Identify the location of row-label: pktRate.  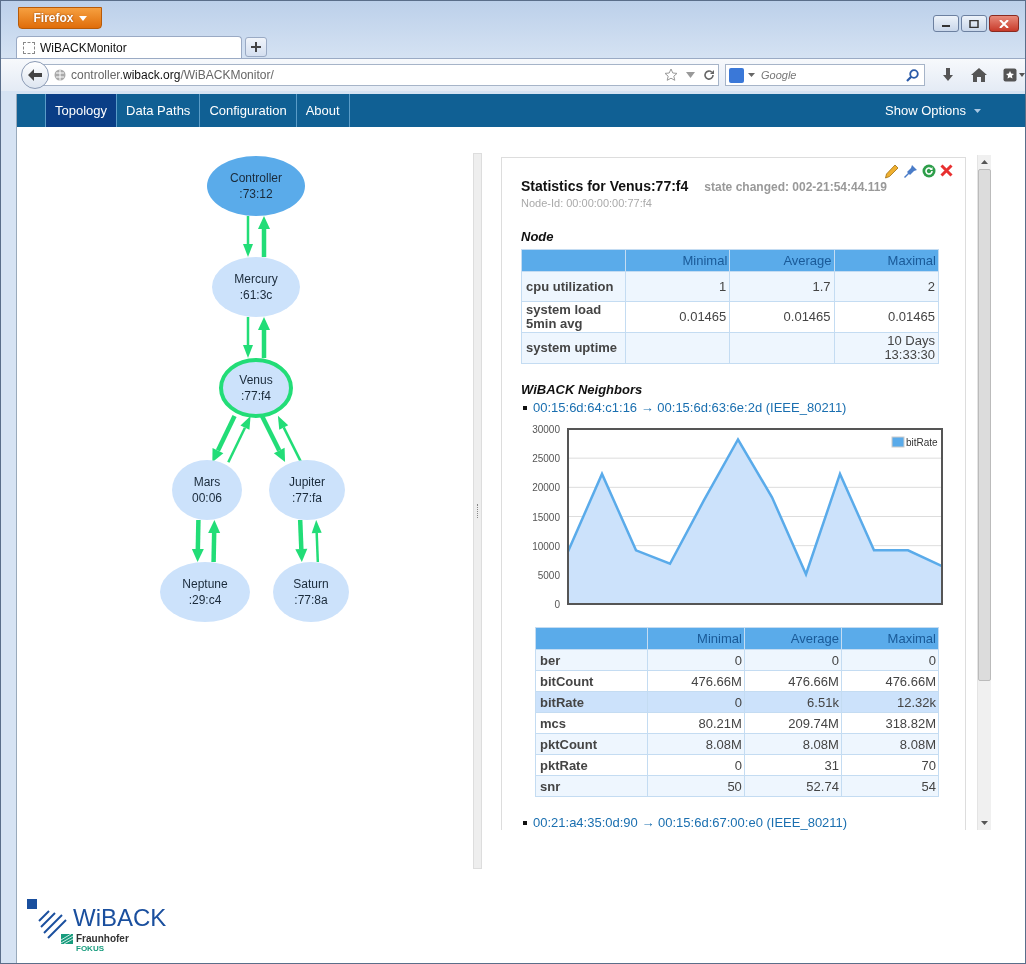
(591, 765).